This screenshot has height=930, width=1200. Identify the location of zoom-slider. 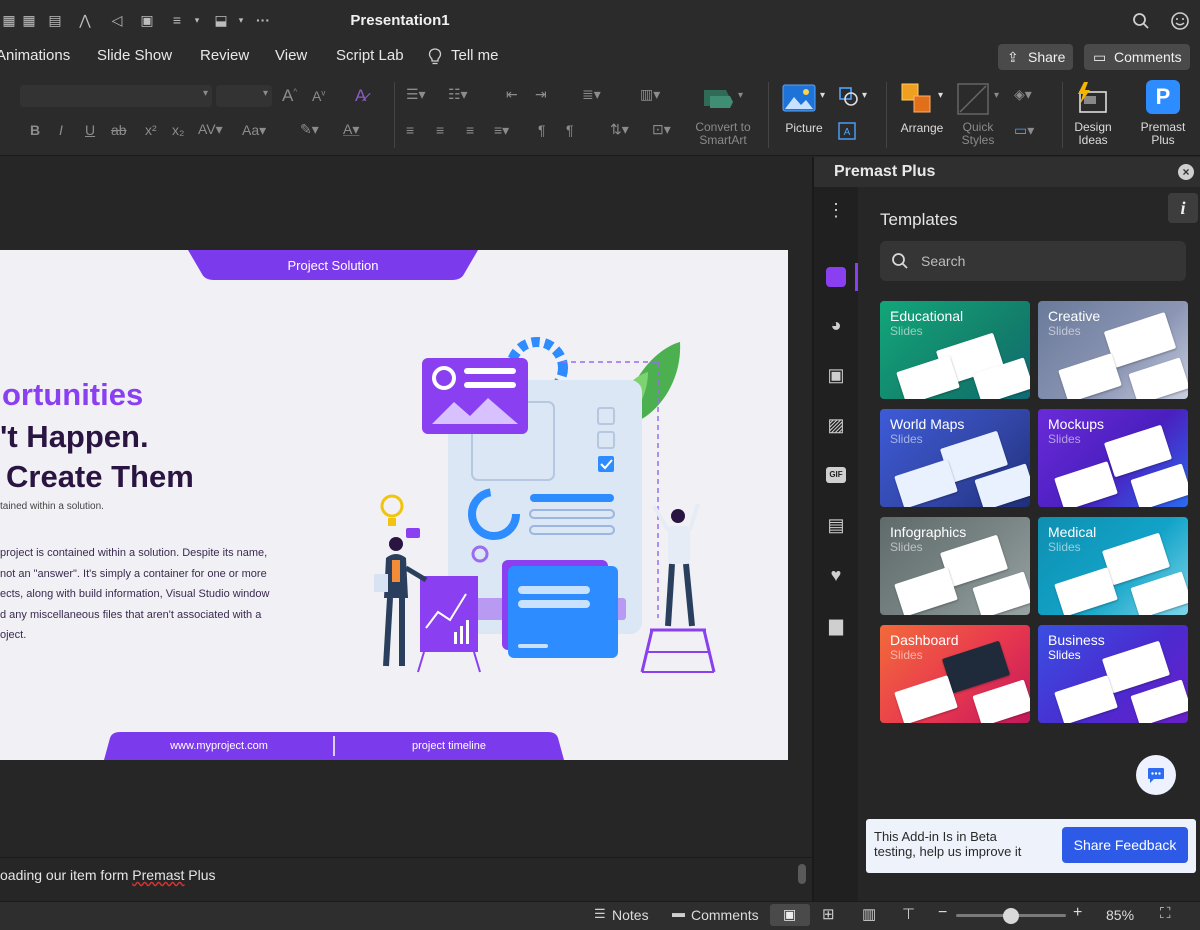
(1011, 916).